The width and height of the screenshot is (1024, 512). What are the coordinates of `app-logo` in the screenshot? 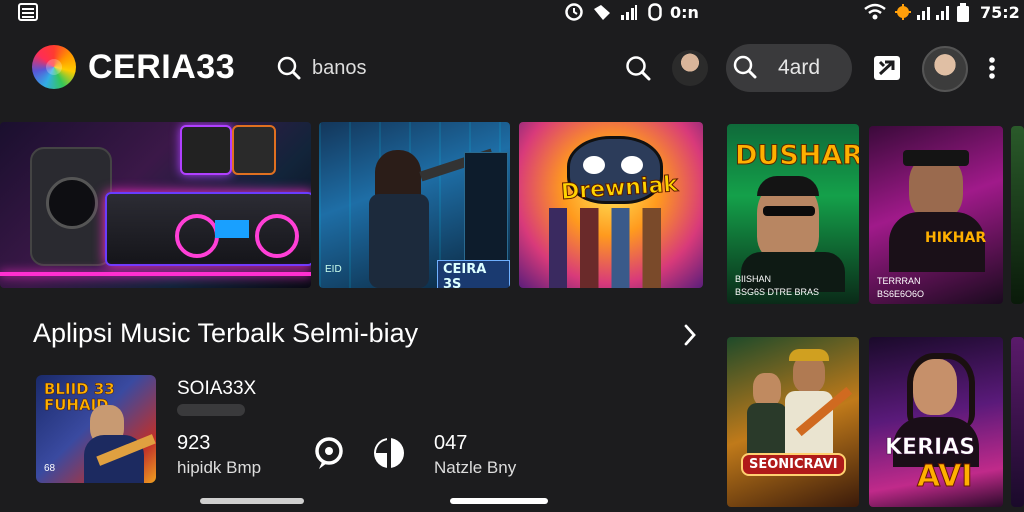 It's located at (54, 67).